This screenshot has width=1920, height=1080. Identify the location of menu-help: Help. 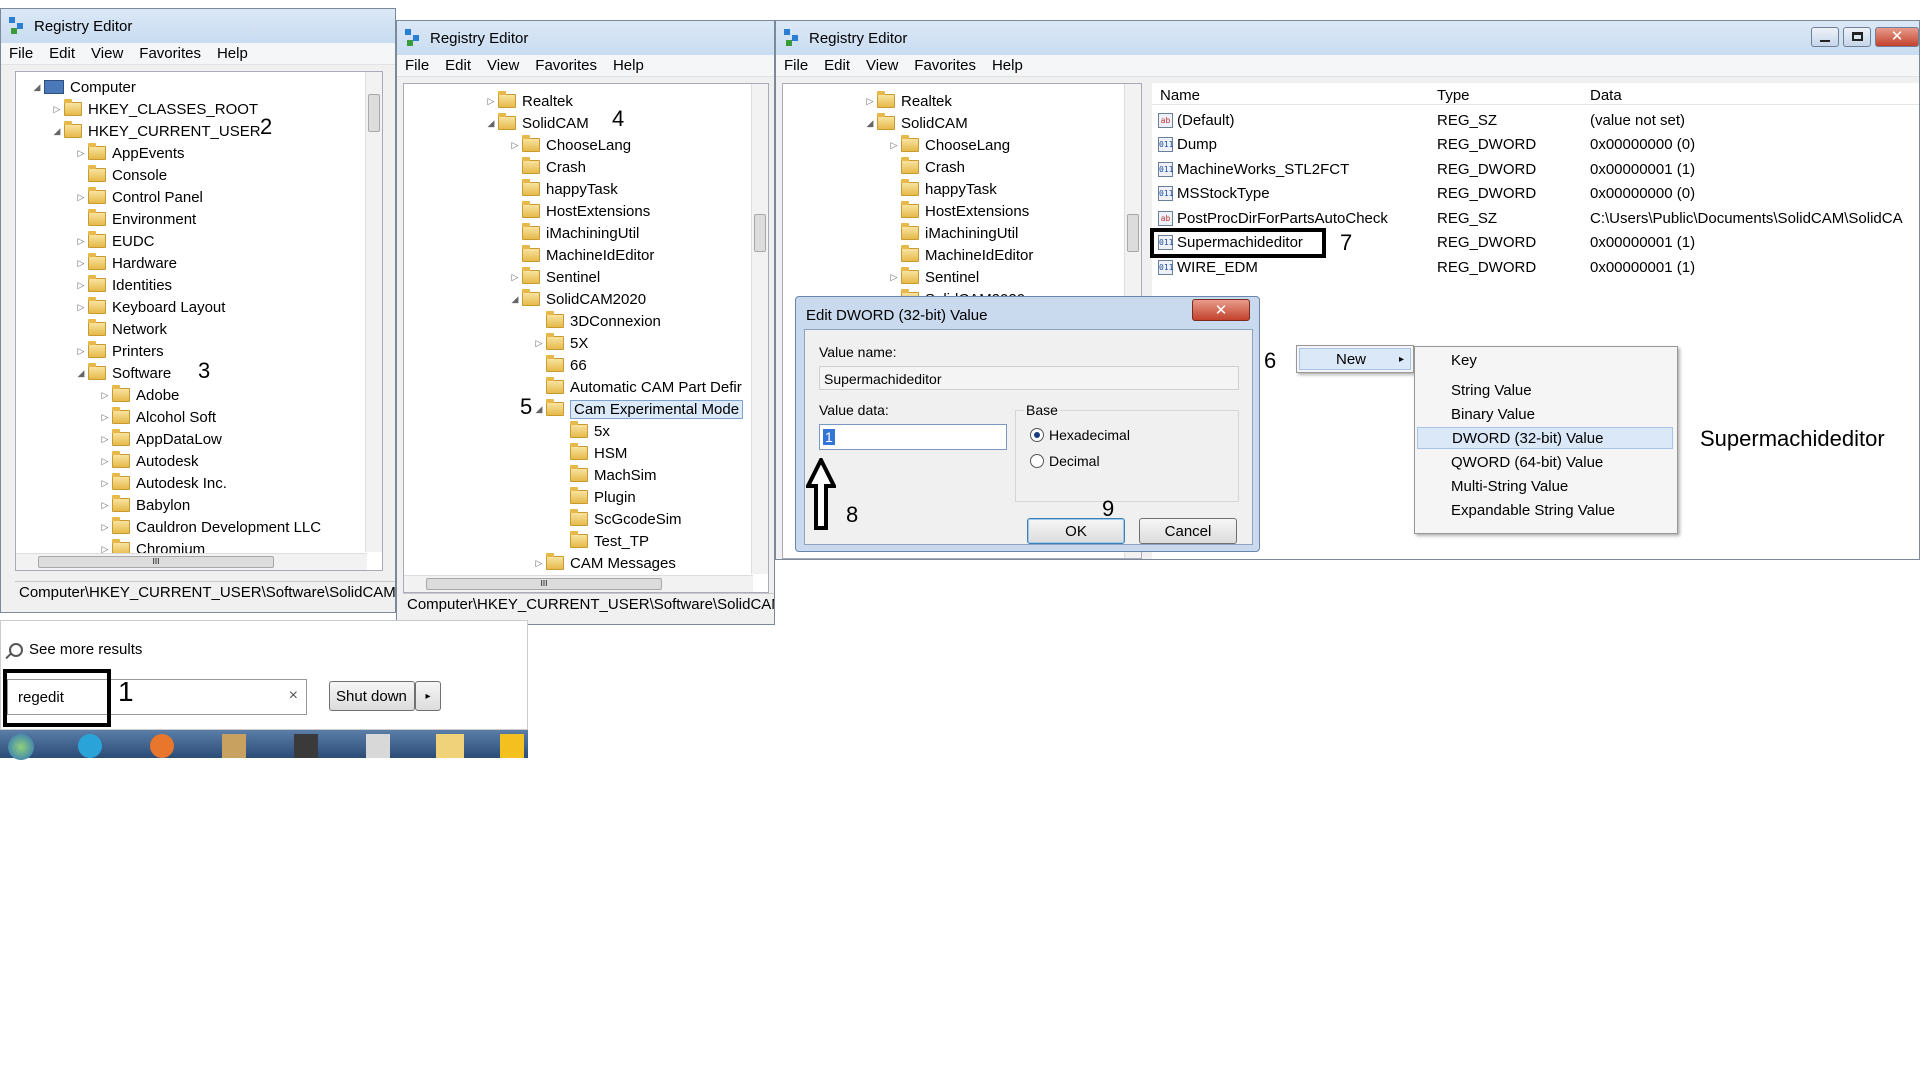
(1007, 65).